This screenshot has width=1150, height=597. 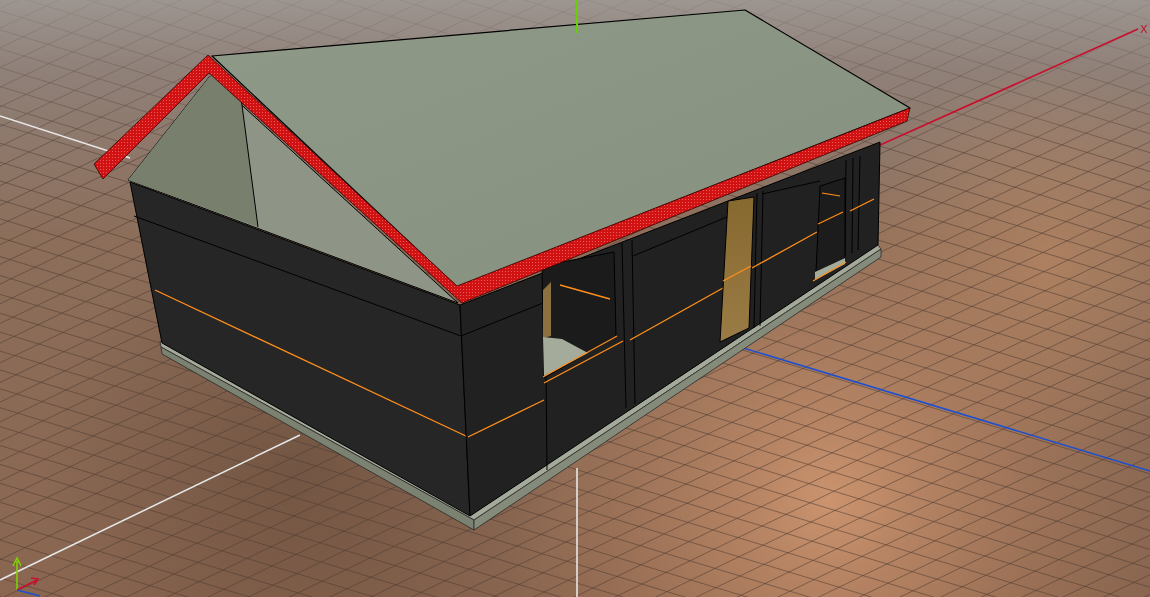 What do you see at coordinates (26, 576) in the screenshot?
I see `axis-gizmo-icon` at bounding box center [26, 576].